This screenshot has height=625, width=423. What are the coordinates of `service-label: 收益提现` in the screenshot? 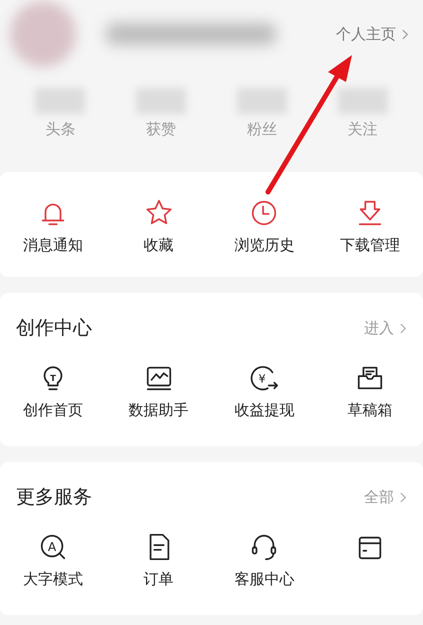 It's located at (264, 410).